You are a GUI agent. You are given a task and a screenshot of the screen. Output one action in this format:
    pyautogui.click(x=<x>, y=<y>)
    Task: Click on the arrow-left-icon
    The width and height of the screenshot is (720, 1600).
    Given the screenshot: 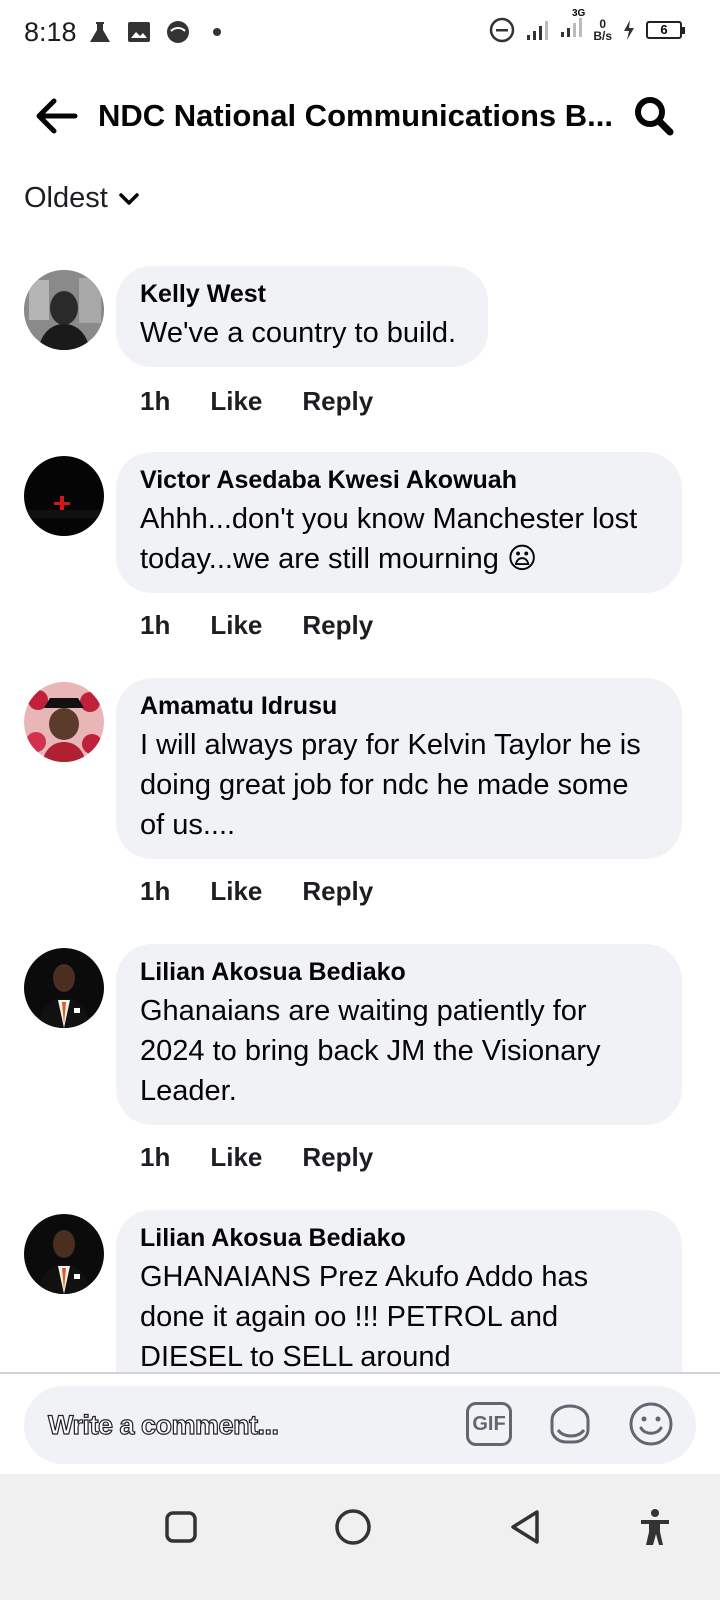 What is the action you would take?
    pyautogui.click(x=57, y=116)
    